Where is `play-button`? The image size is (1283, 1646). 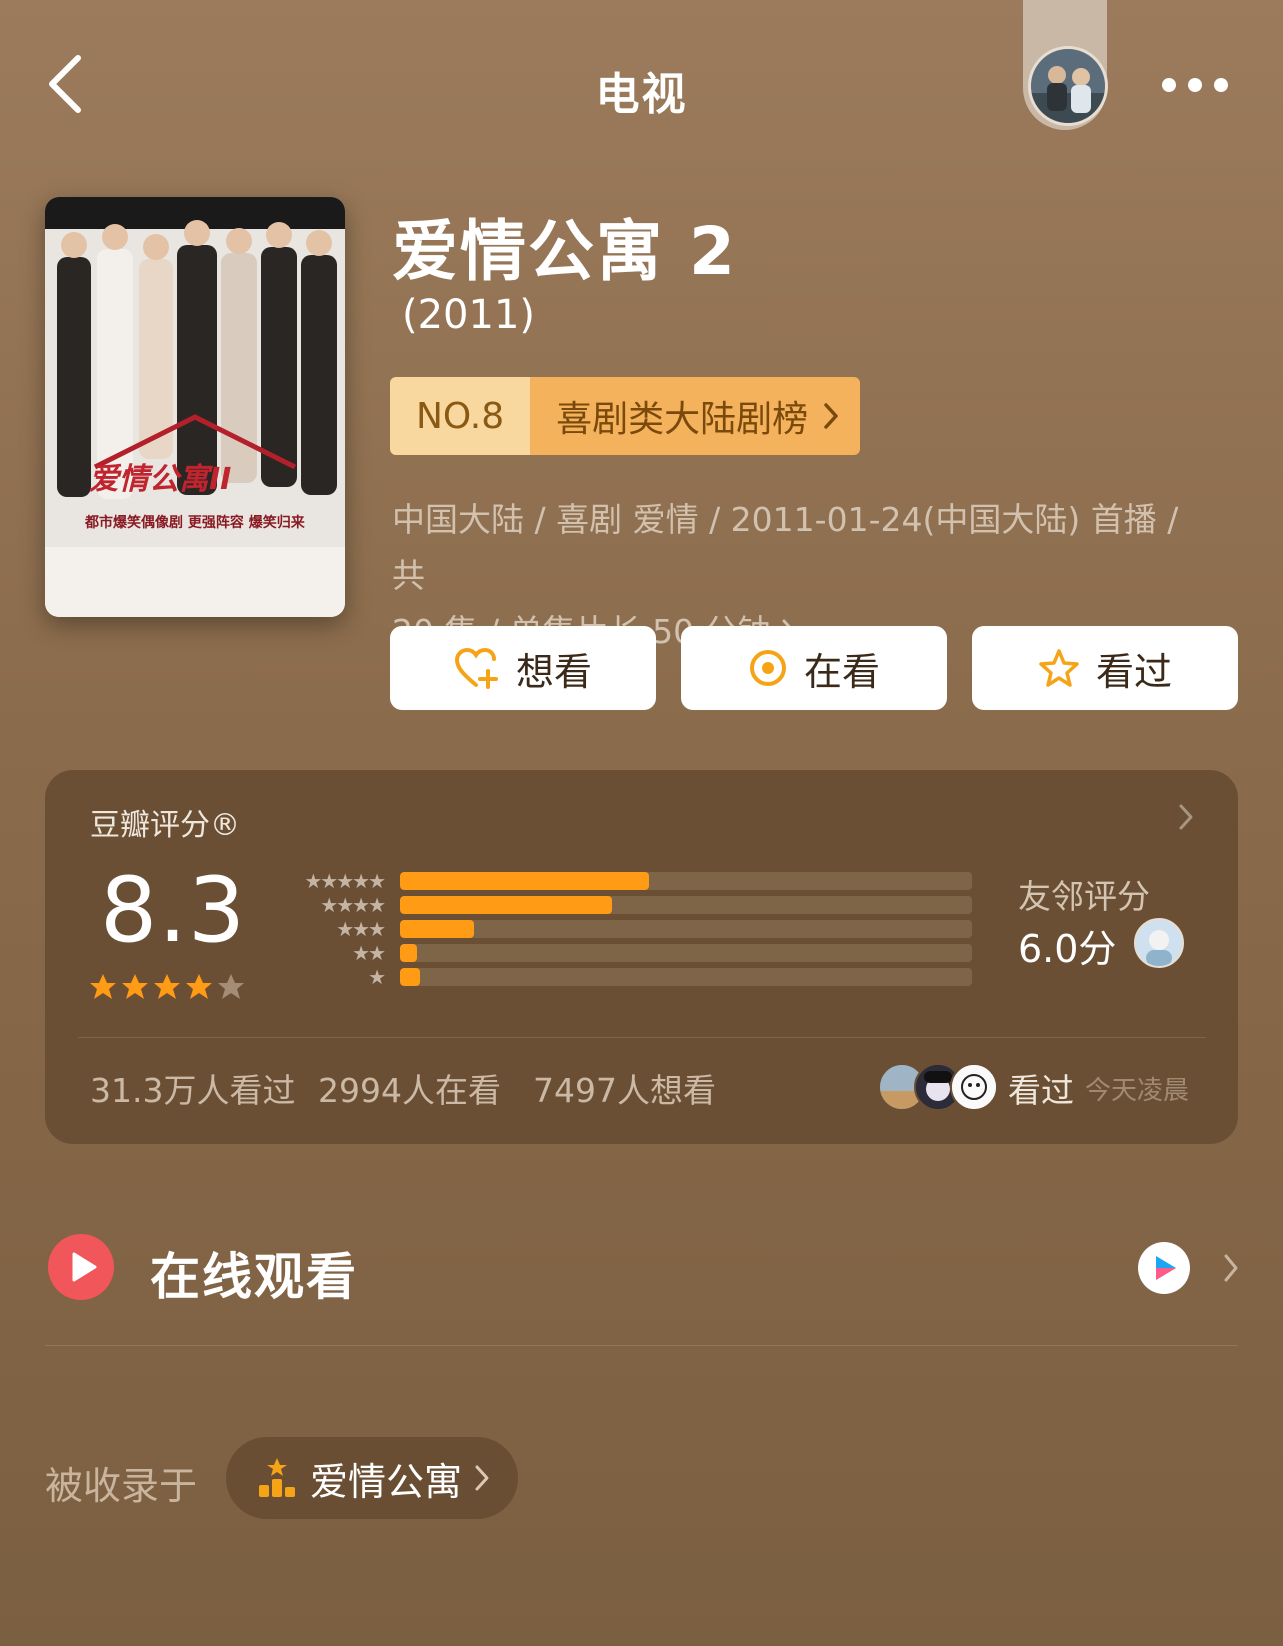
play-button is located at coordinates (81, 1267).